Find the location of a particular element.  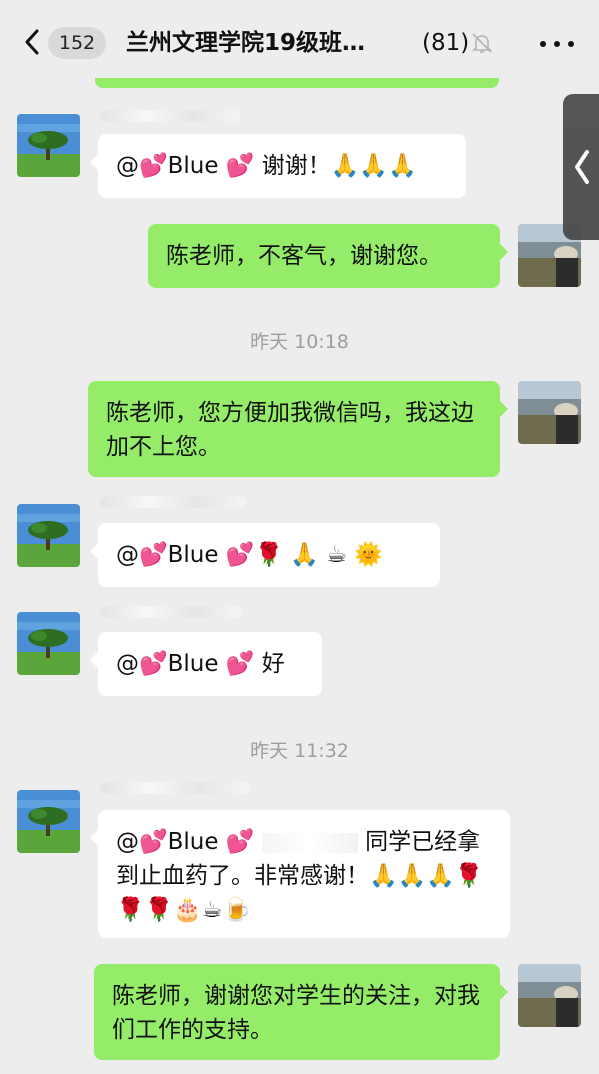

message-bubble-incoming: @💕Blue 💕 好 is located at coordinates (206, 664).